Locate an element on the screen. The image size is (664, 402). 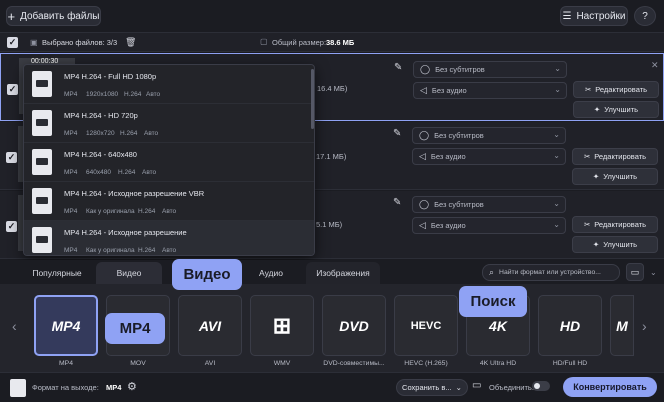
preset-codec: H.264 is located at coordinates (147, 211).